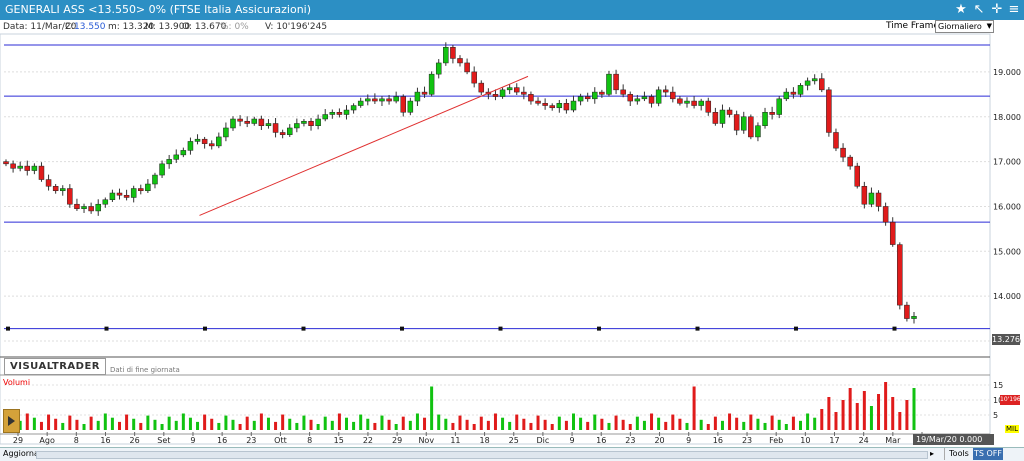 The height and width of the screenshot is (461, 1024). Describe the element at coordinates (482, 455) in the screenshot. I see `horizontal-scrollbar` at that location.